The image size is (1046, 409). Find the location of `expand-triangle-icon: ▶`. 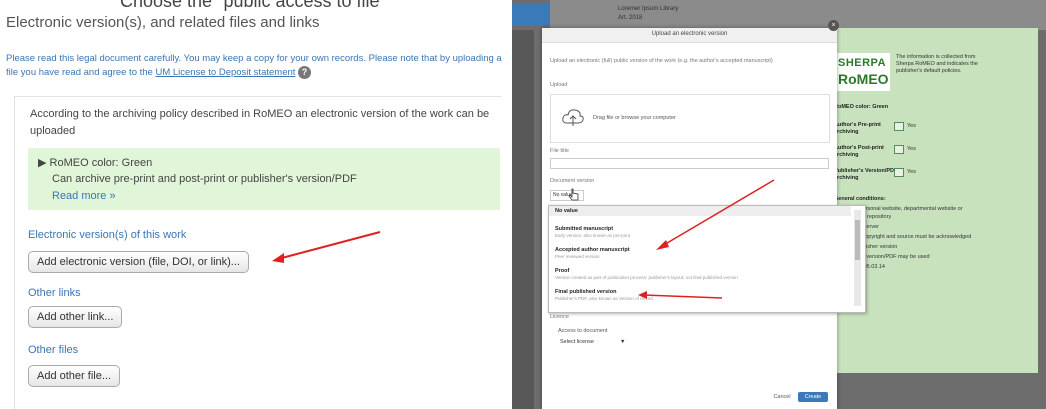

expand-triangle-icon: ▶ is located at coordinates (42, 163).